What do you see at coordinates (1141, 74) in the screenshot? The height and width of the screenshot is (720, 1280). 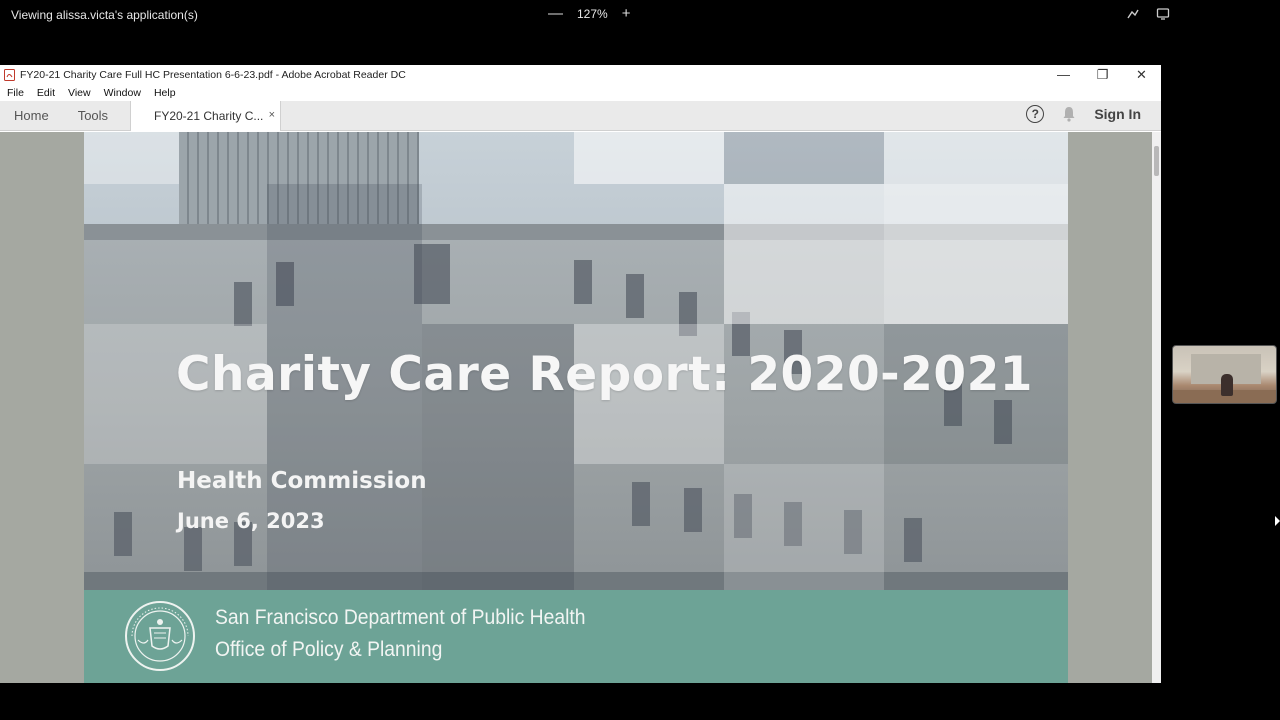 I see `close-window-button: ✕` at bounding box center [1141, 74].